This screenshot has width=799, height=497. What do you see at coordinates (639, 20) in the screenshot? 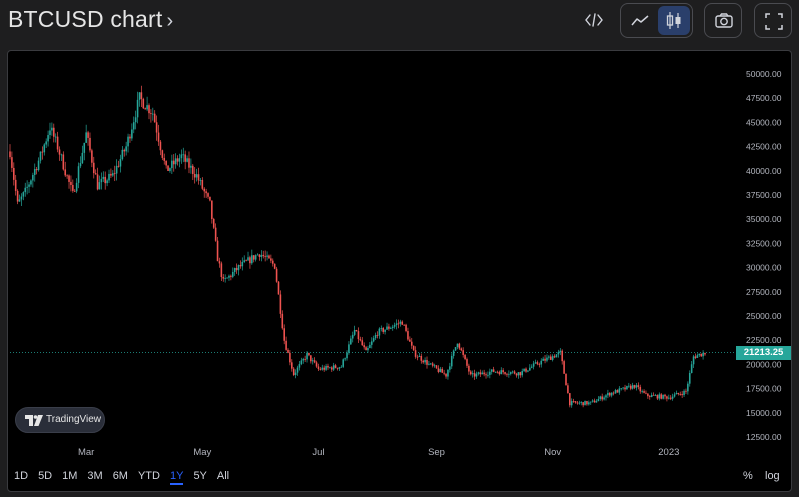
I see `line-style-button` at bounding box center [639, 20].